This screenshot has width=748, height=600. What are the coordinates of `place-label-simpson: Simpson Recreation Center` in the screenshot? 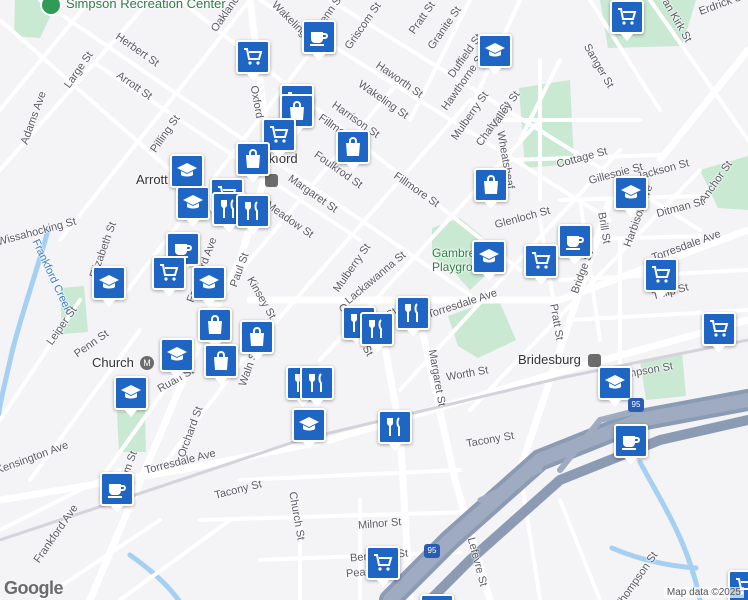 It's located at (146, 5).